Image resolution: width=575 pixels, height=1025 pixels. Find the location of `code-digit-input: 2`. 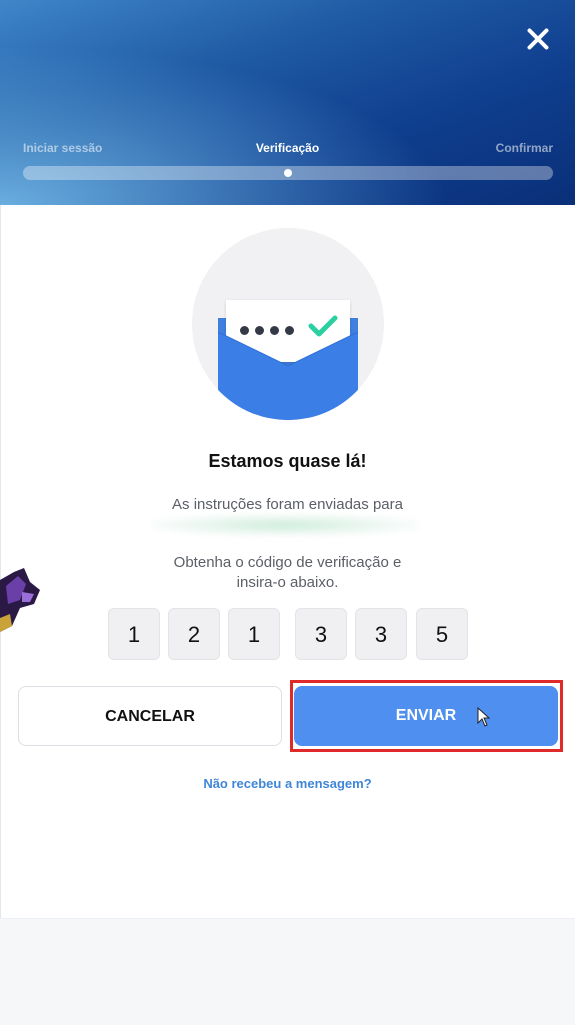

code-digit-input: 2 is located at coordinates (194, 634).